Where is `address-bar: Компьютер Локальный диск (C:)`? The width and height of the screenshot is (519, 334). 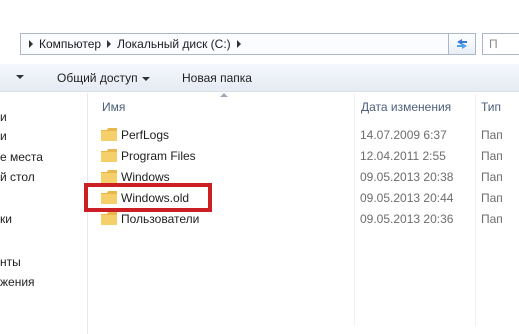
address-bar: Компьютер Локальный диск (C:) is located at coordinates (247, 44).